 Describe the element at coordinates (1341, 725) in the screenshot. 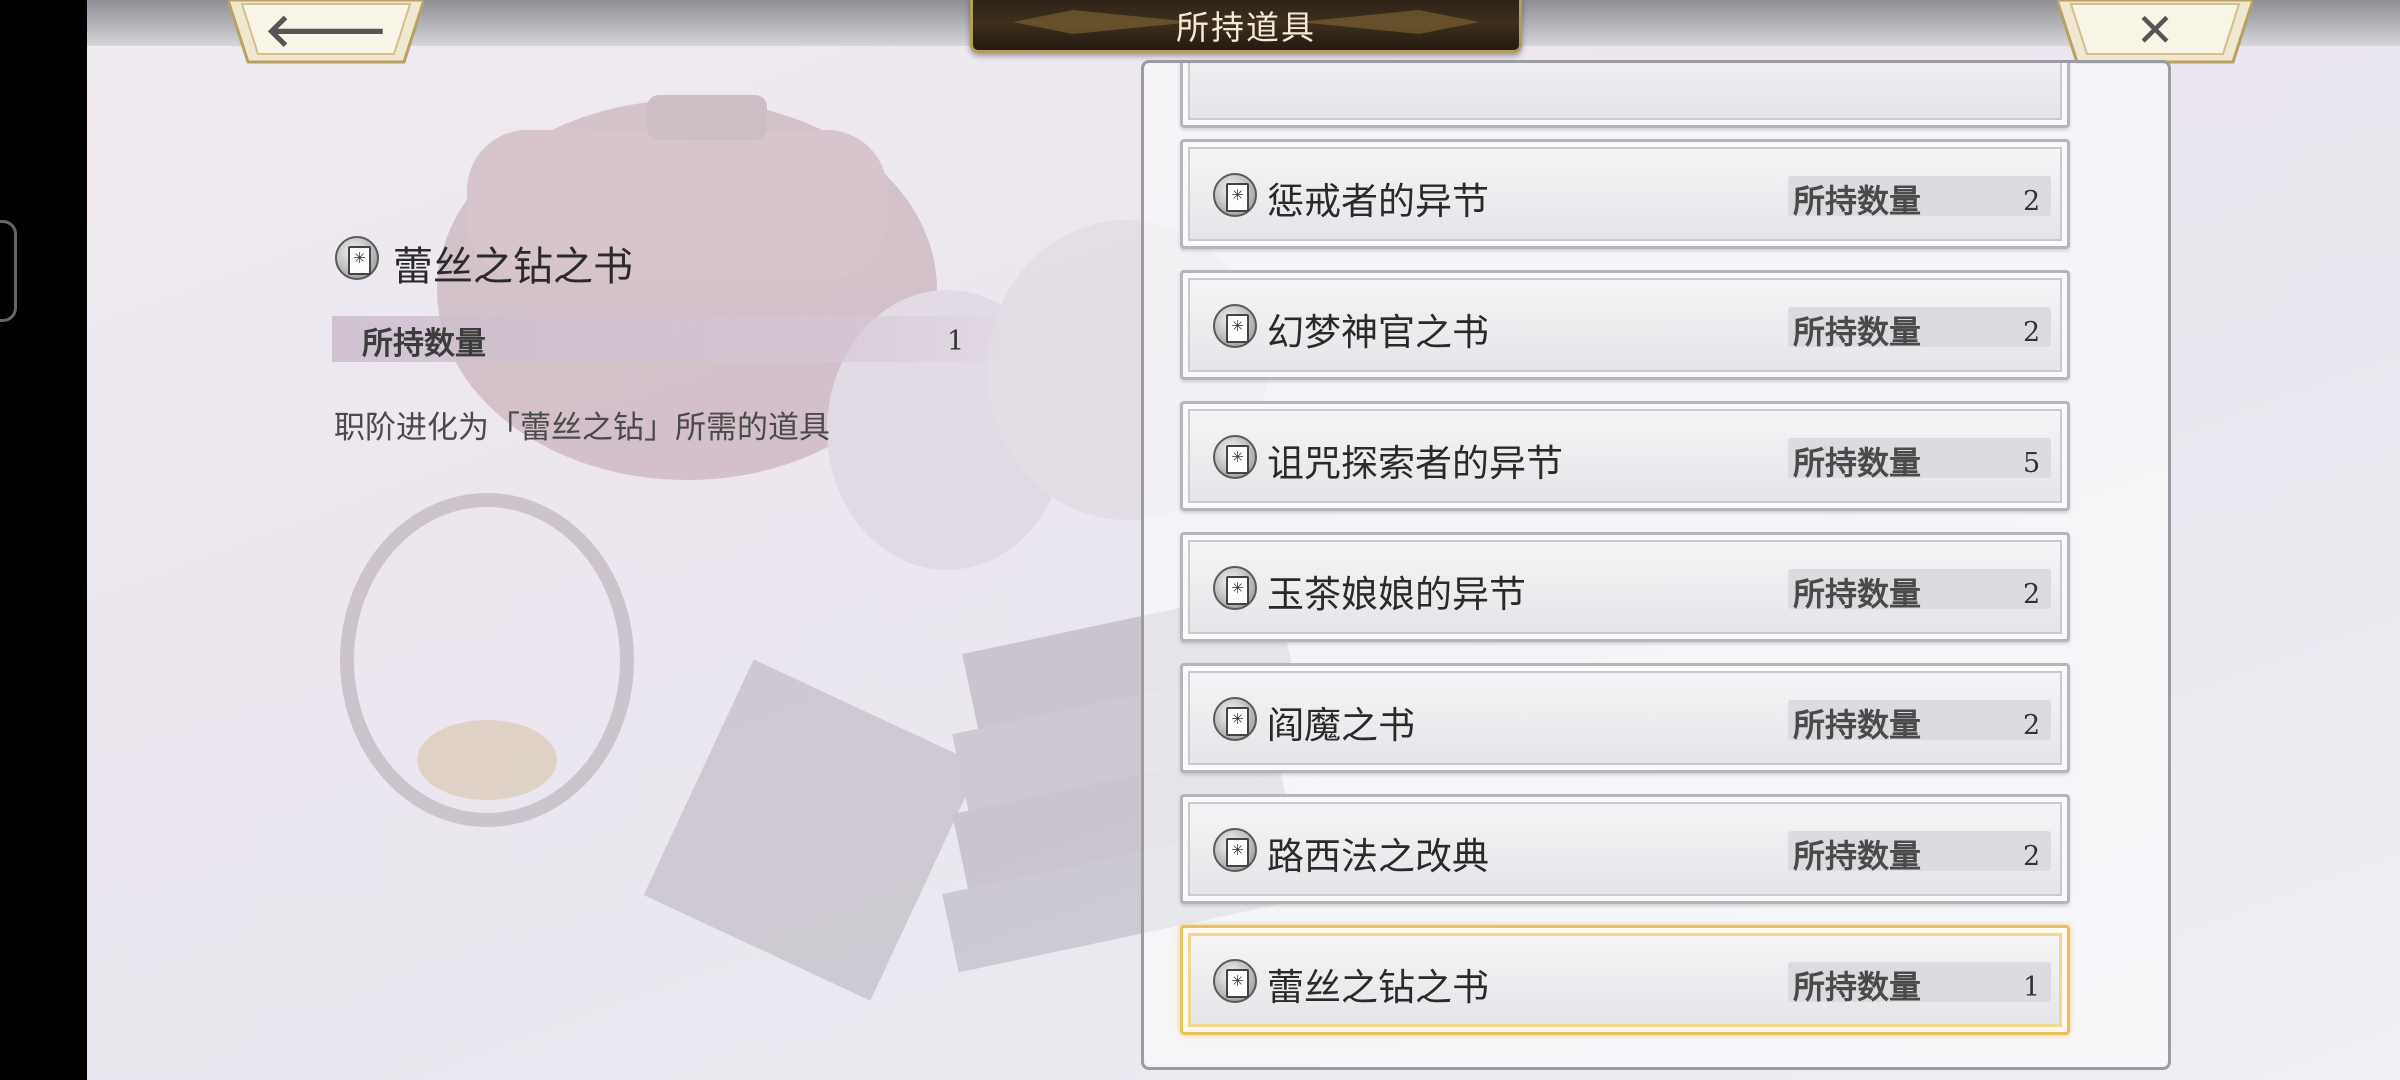

I see `item-name: 阎魔之书` at that location.